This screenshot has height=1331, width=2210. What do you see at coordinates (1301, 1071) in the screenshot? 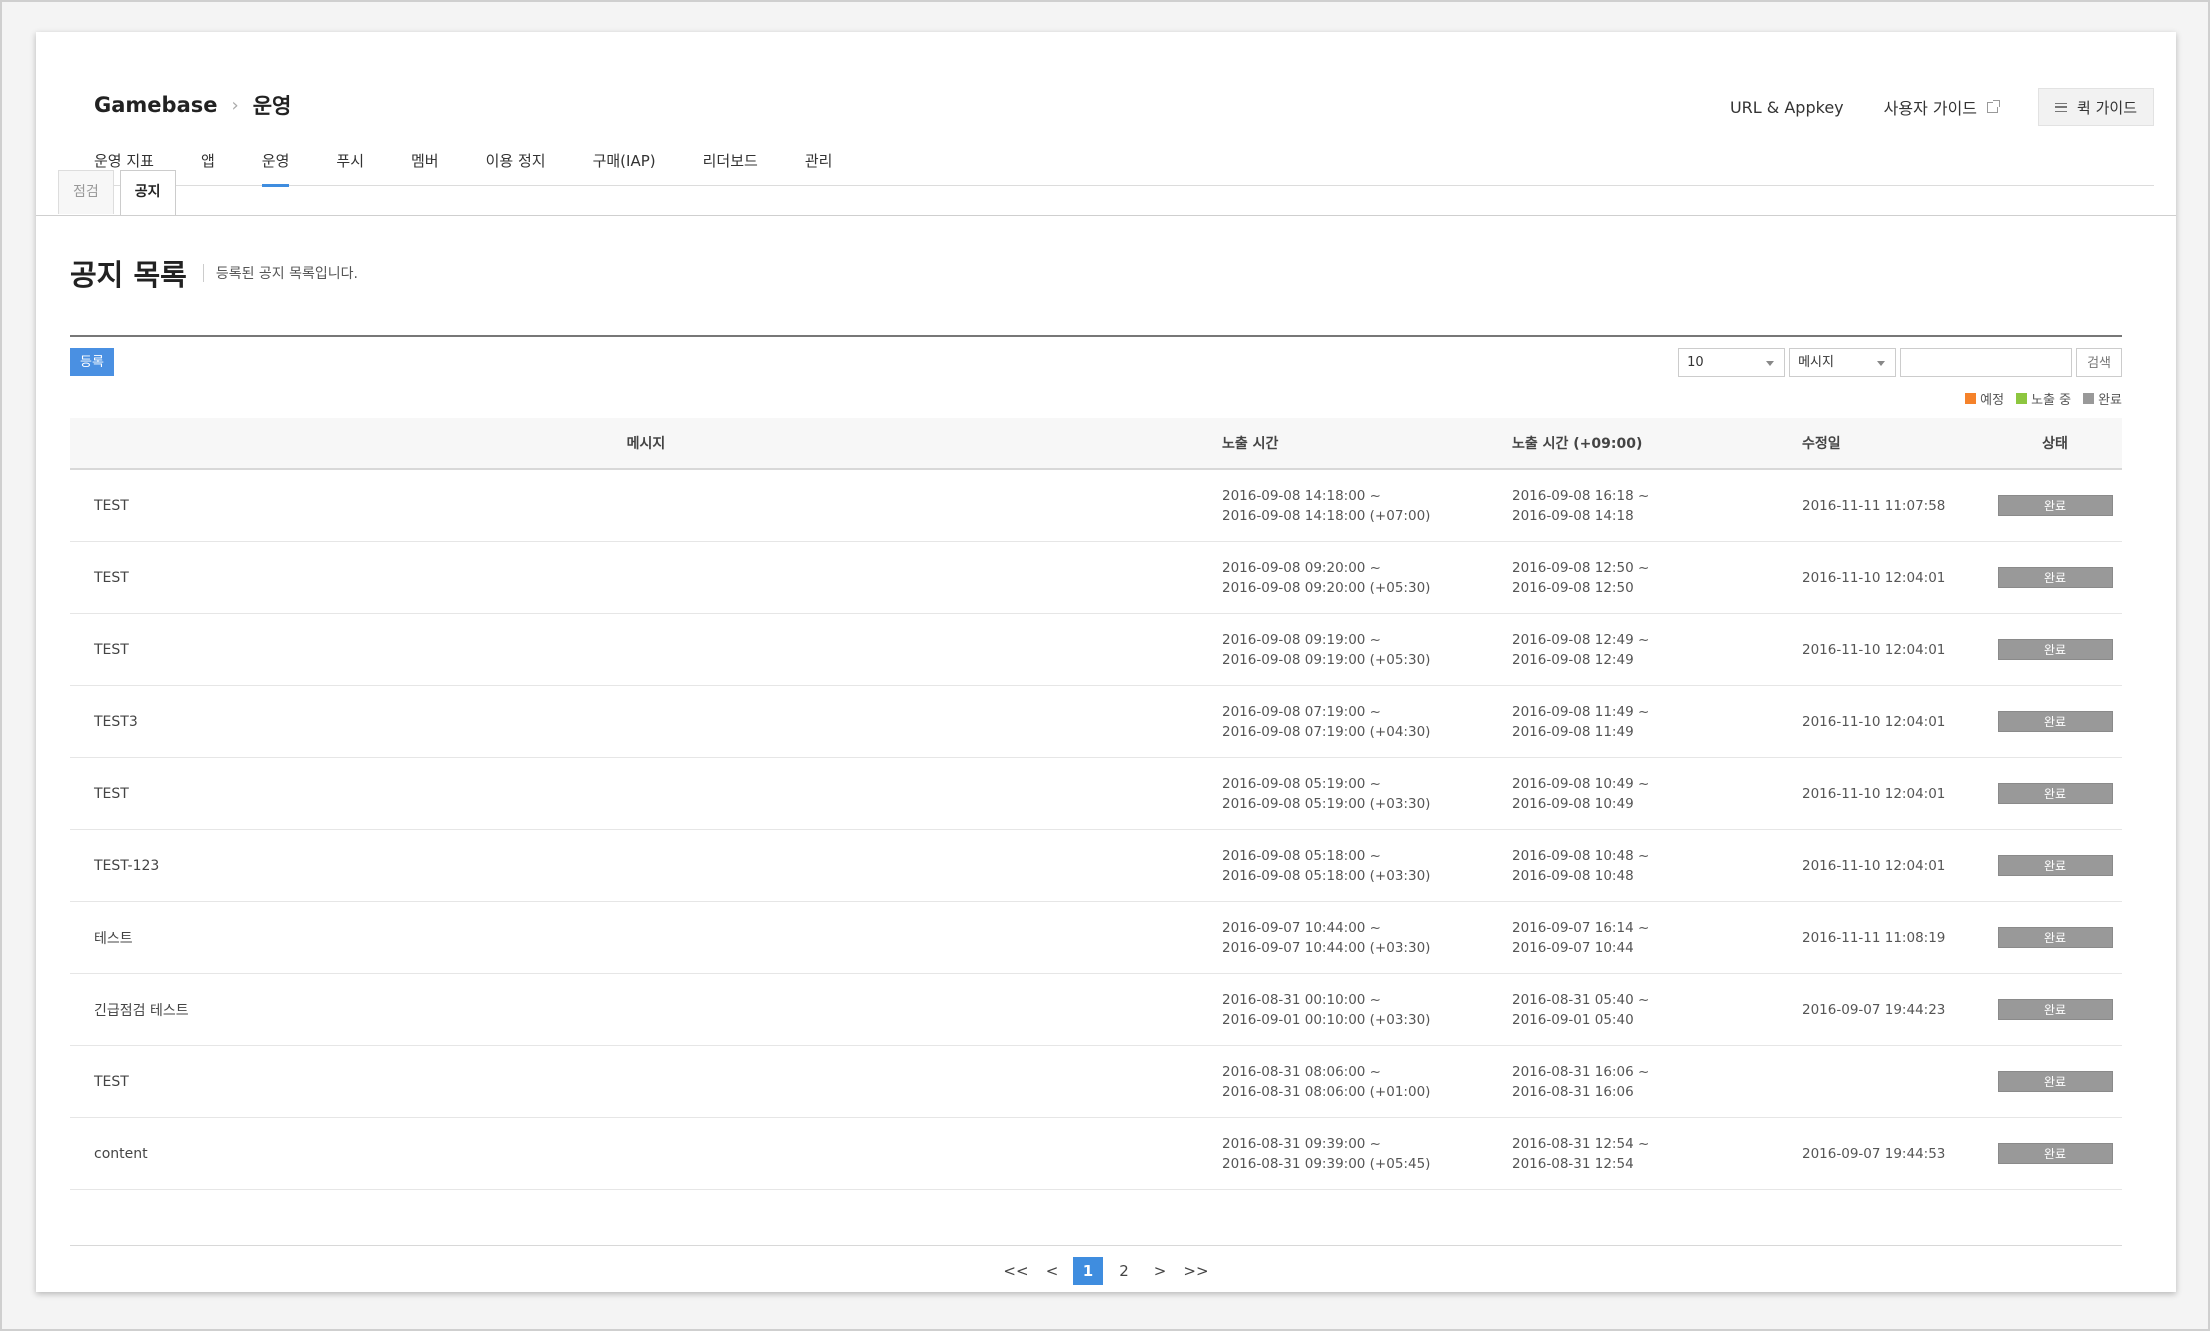
I see `time-start: 2016-08-31 08:06:00 ~` at bounding box center [1301, 1071].